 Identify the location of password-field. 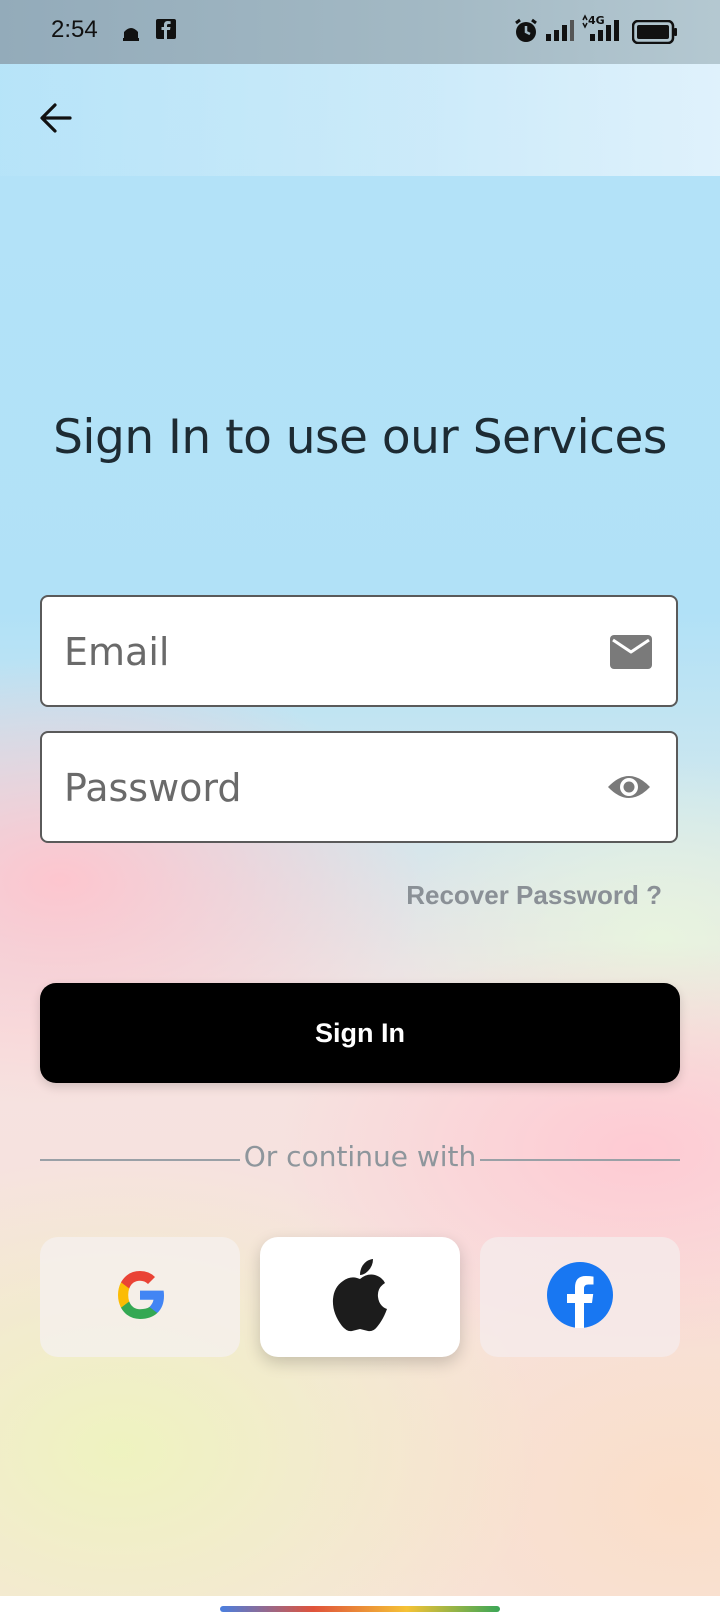
(359, 787).